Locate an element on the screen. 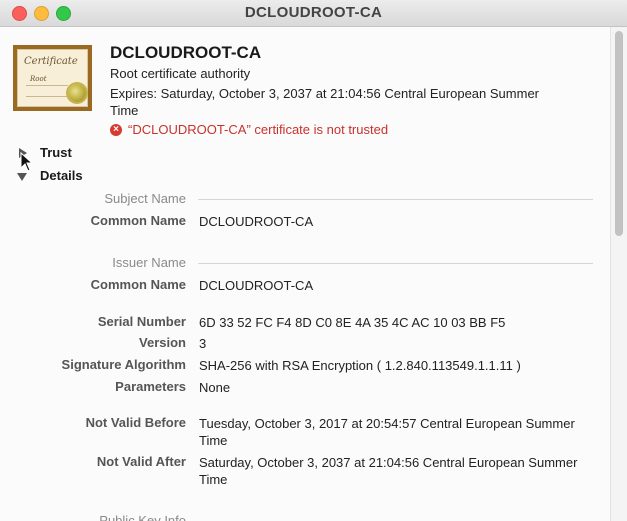 This screenshot has width=627, height=521. subject-name-heading: Subject Name is located at coordinates (145, 198).